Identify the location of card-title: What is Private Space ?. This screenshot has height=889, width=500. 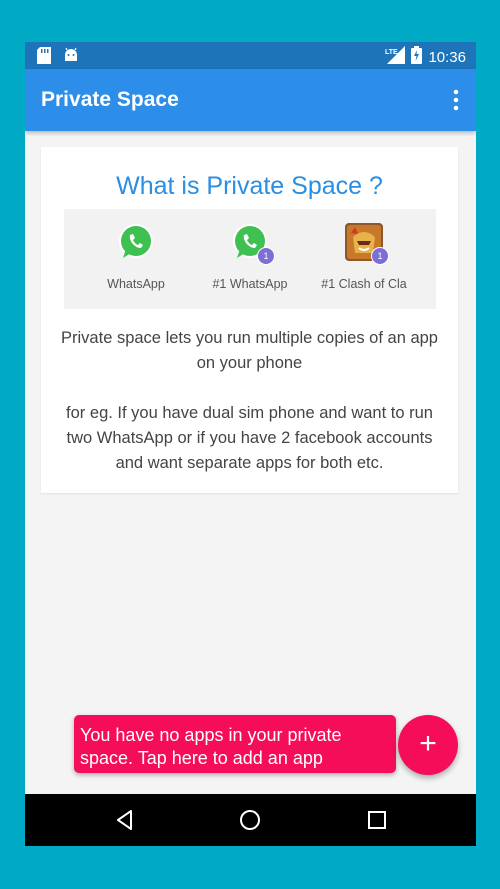
(249, 186).